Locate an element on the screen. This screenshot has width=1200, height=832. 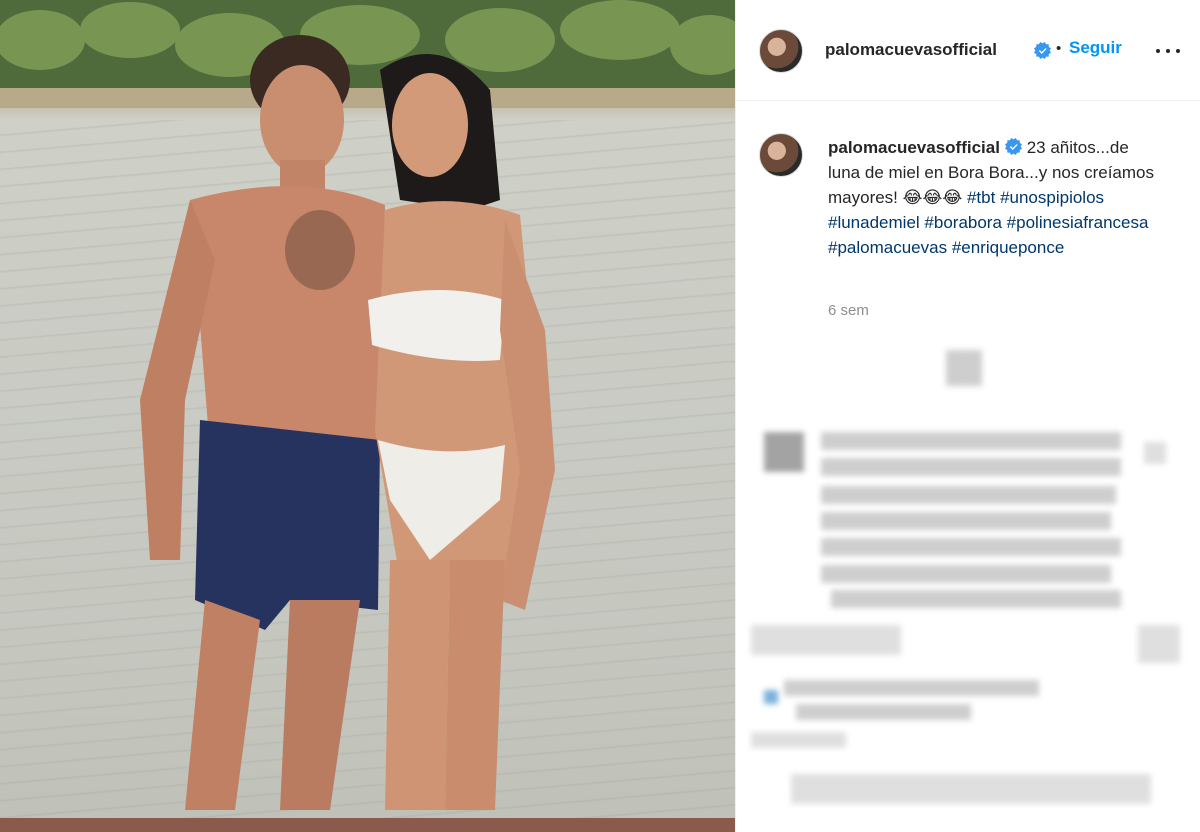
caption-username: palomacuevasofficial is located at coordinates (914, 147).